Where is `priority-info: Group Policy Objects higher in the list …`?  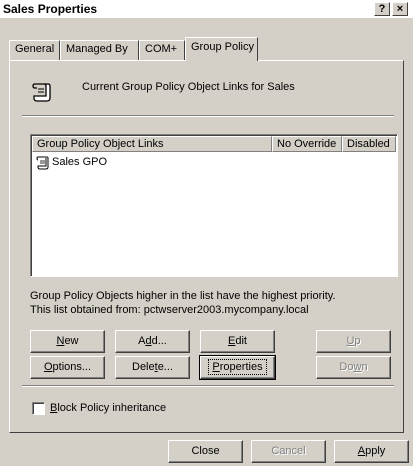
priority-info: Group Policy Objects higher in the list … is located at coordinates (183, 296).